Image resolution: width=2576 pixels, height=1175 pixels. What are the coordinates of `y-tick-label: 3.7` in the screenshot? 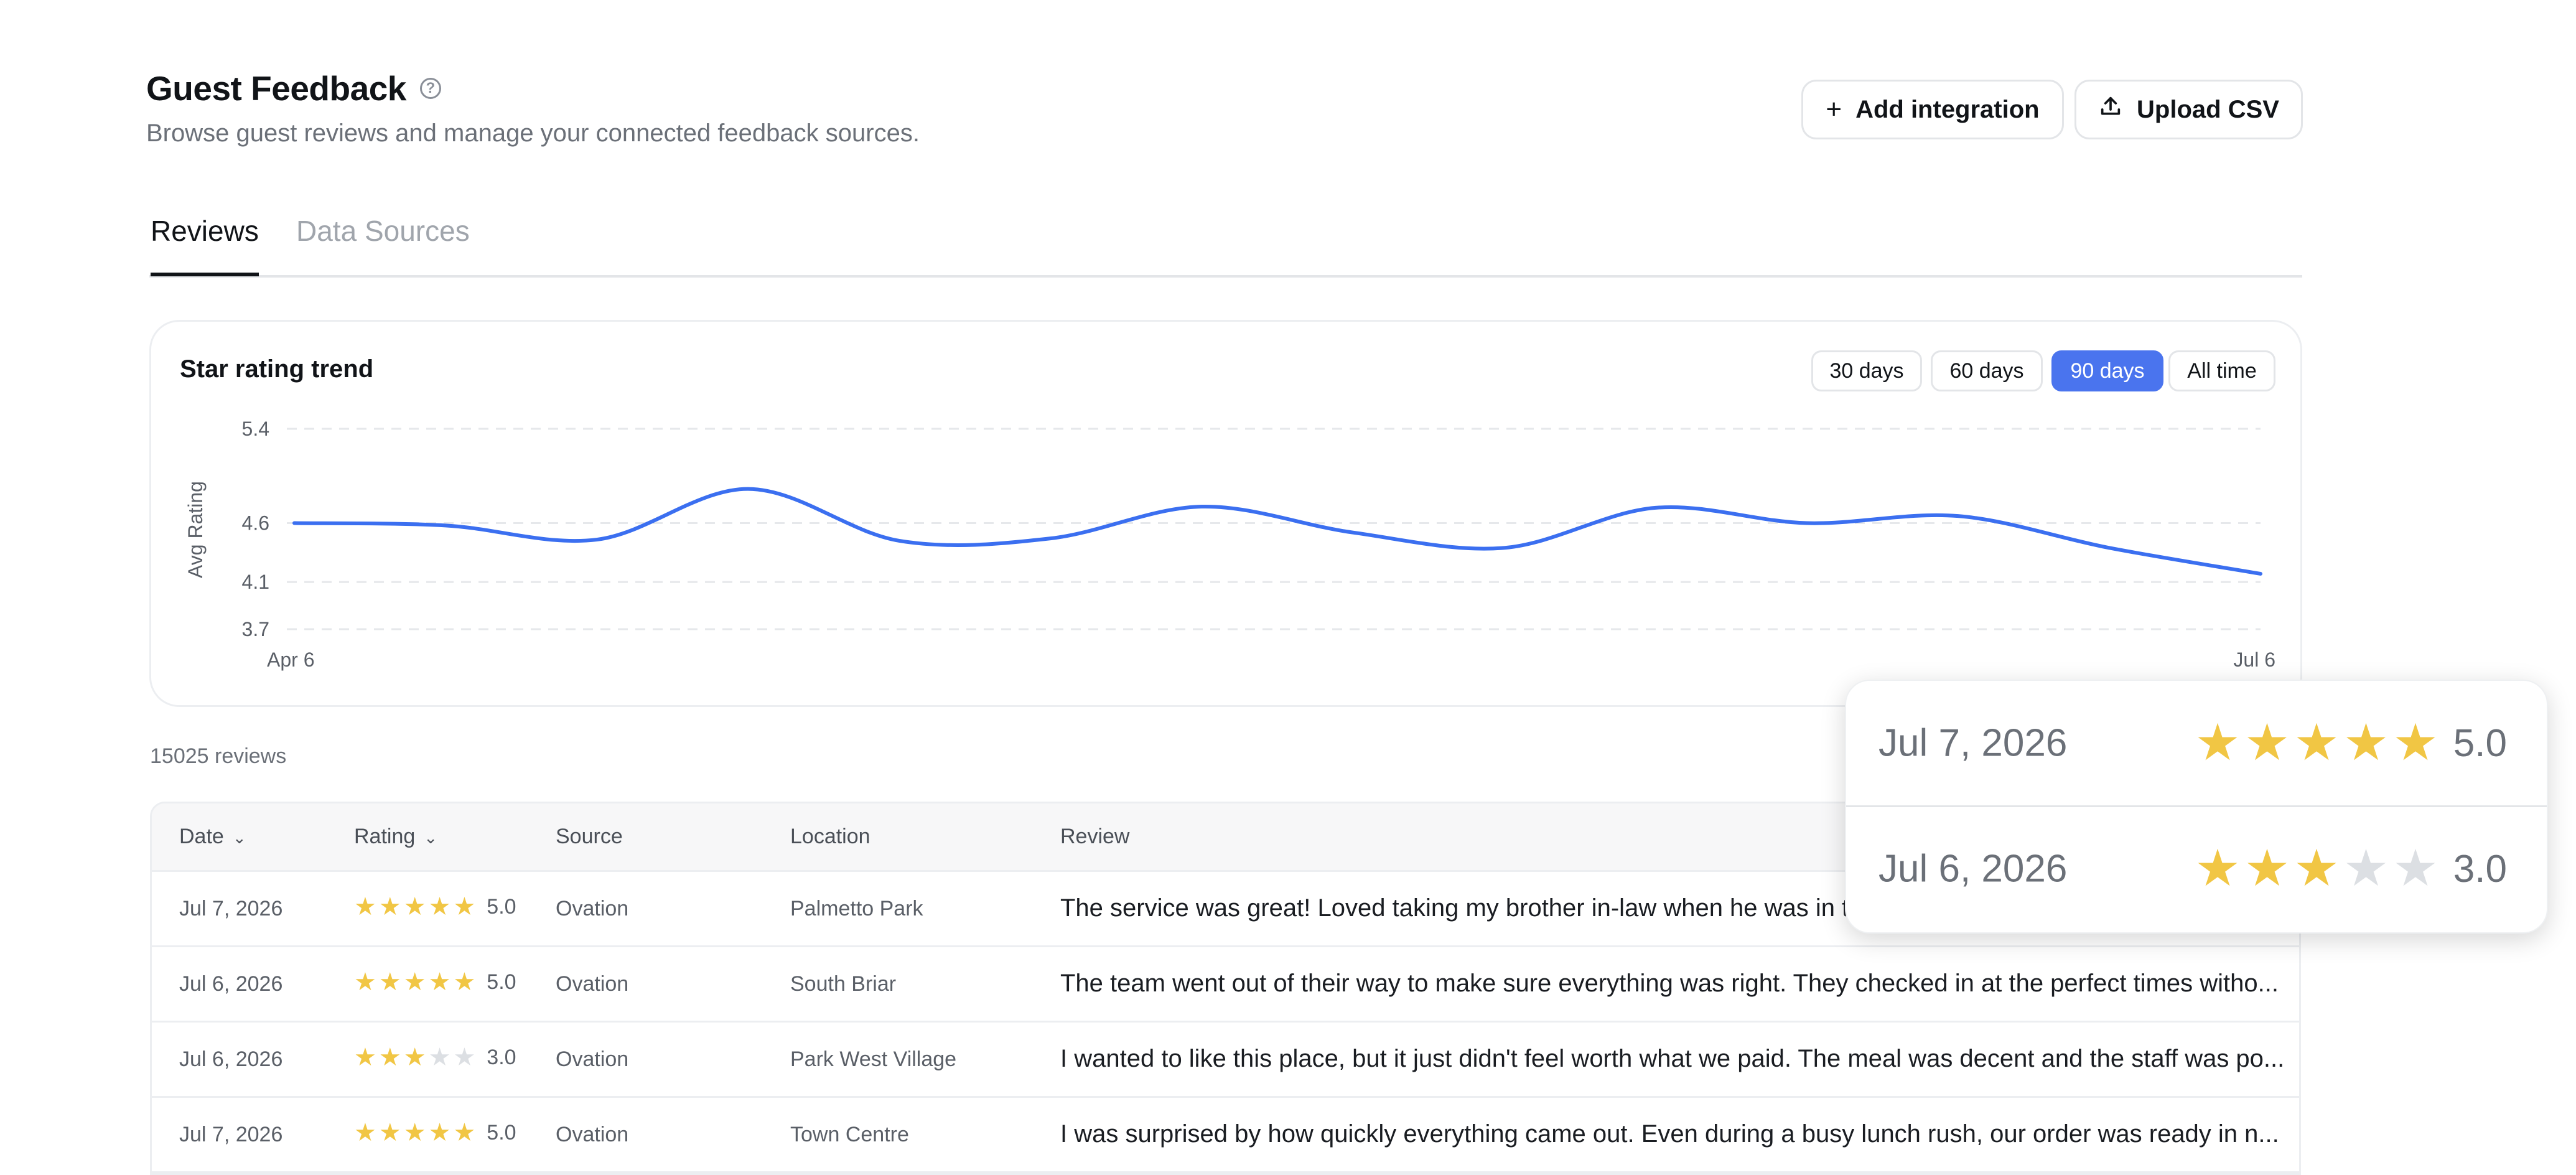 It's located at (255, 629).